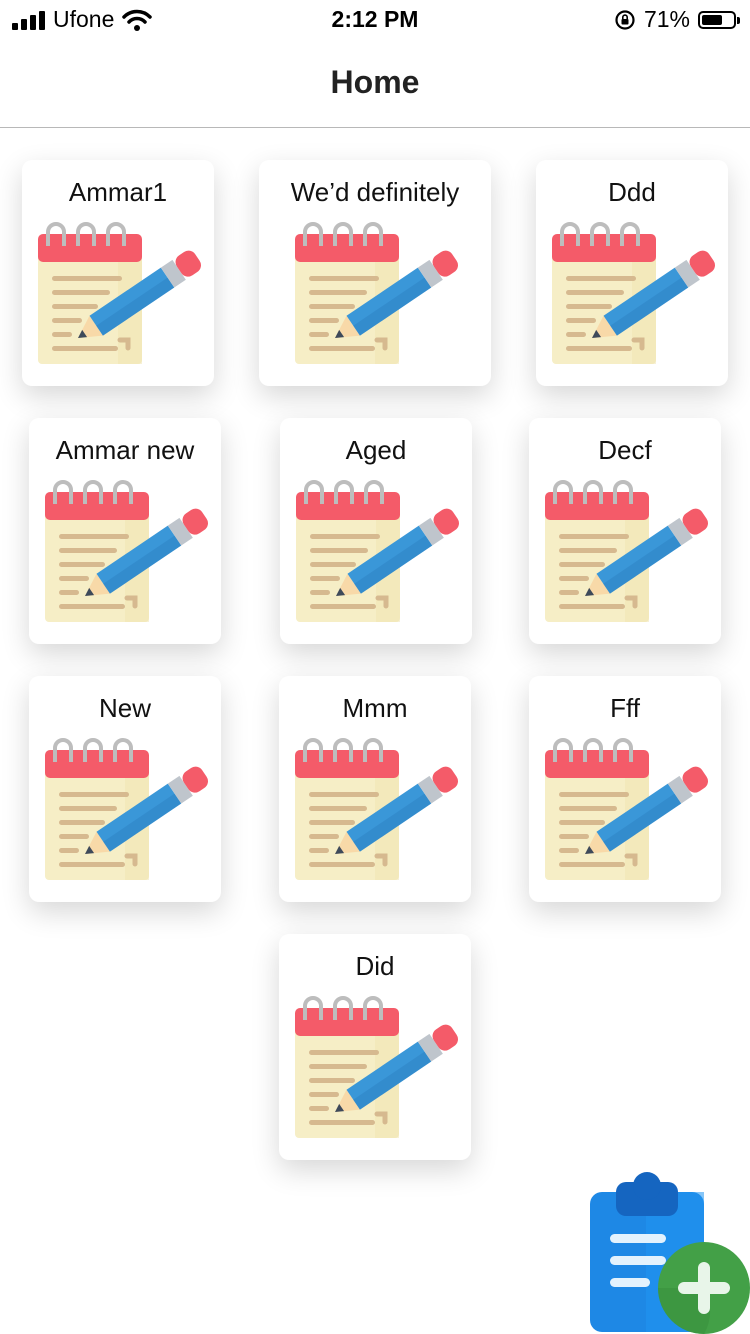  What do you see at coordinates (625, 450) in the screenshot?
I see `note-title: Decf` at bounding box center [625, 450].